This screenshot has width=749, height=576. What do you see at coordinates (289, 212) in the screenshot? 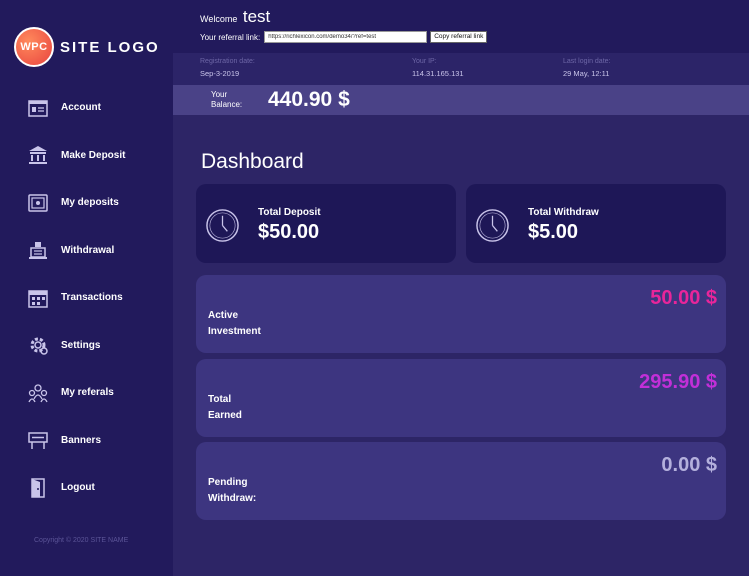
I see `total-deposit-label: Total Deposit` at bounding box center [289, 212].